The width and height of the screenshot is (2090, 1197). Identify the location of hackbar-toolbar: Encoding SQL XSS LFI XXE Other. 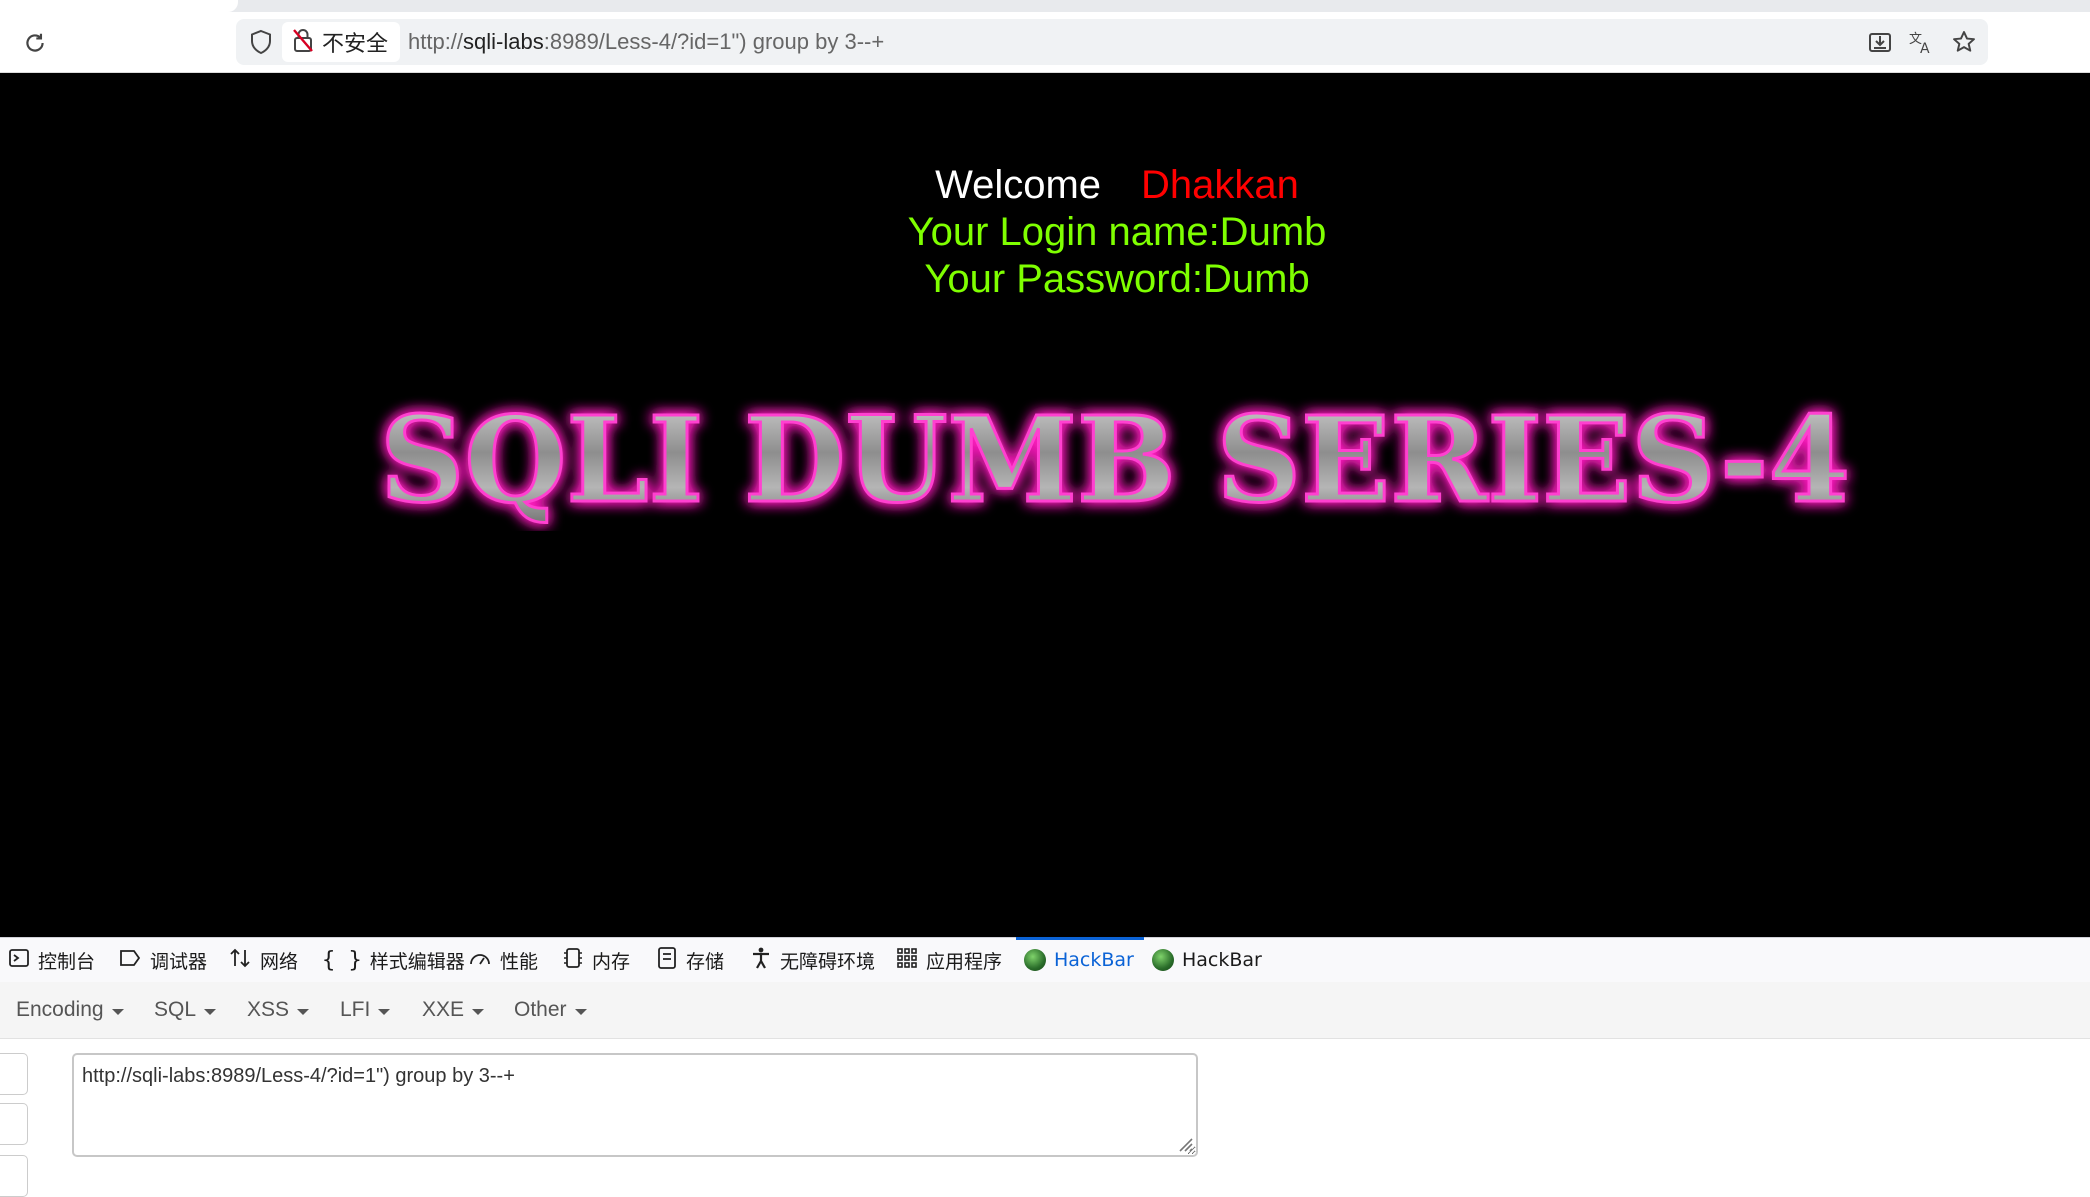
(1045, 1010).